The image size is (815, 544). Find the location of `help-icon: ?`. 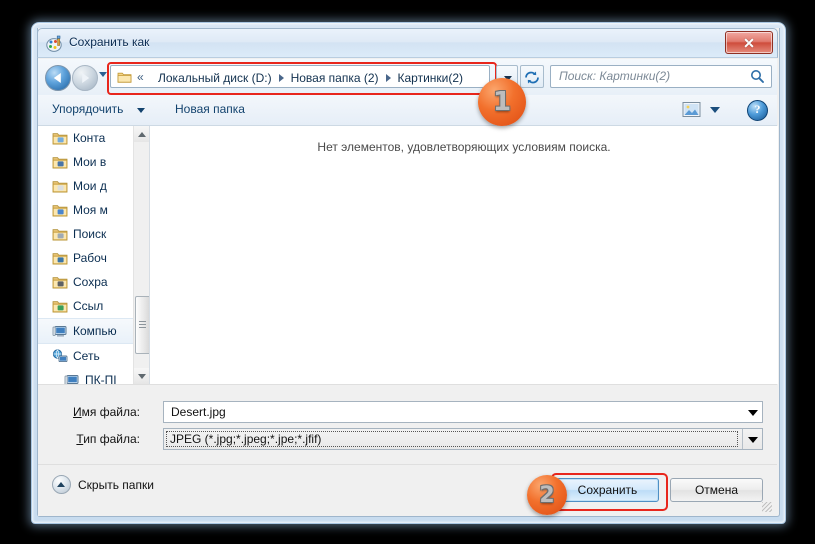

help-icon: ? is located at coordinates (757, 110).